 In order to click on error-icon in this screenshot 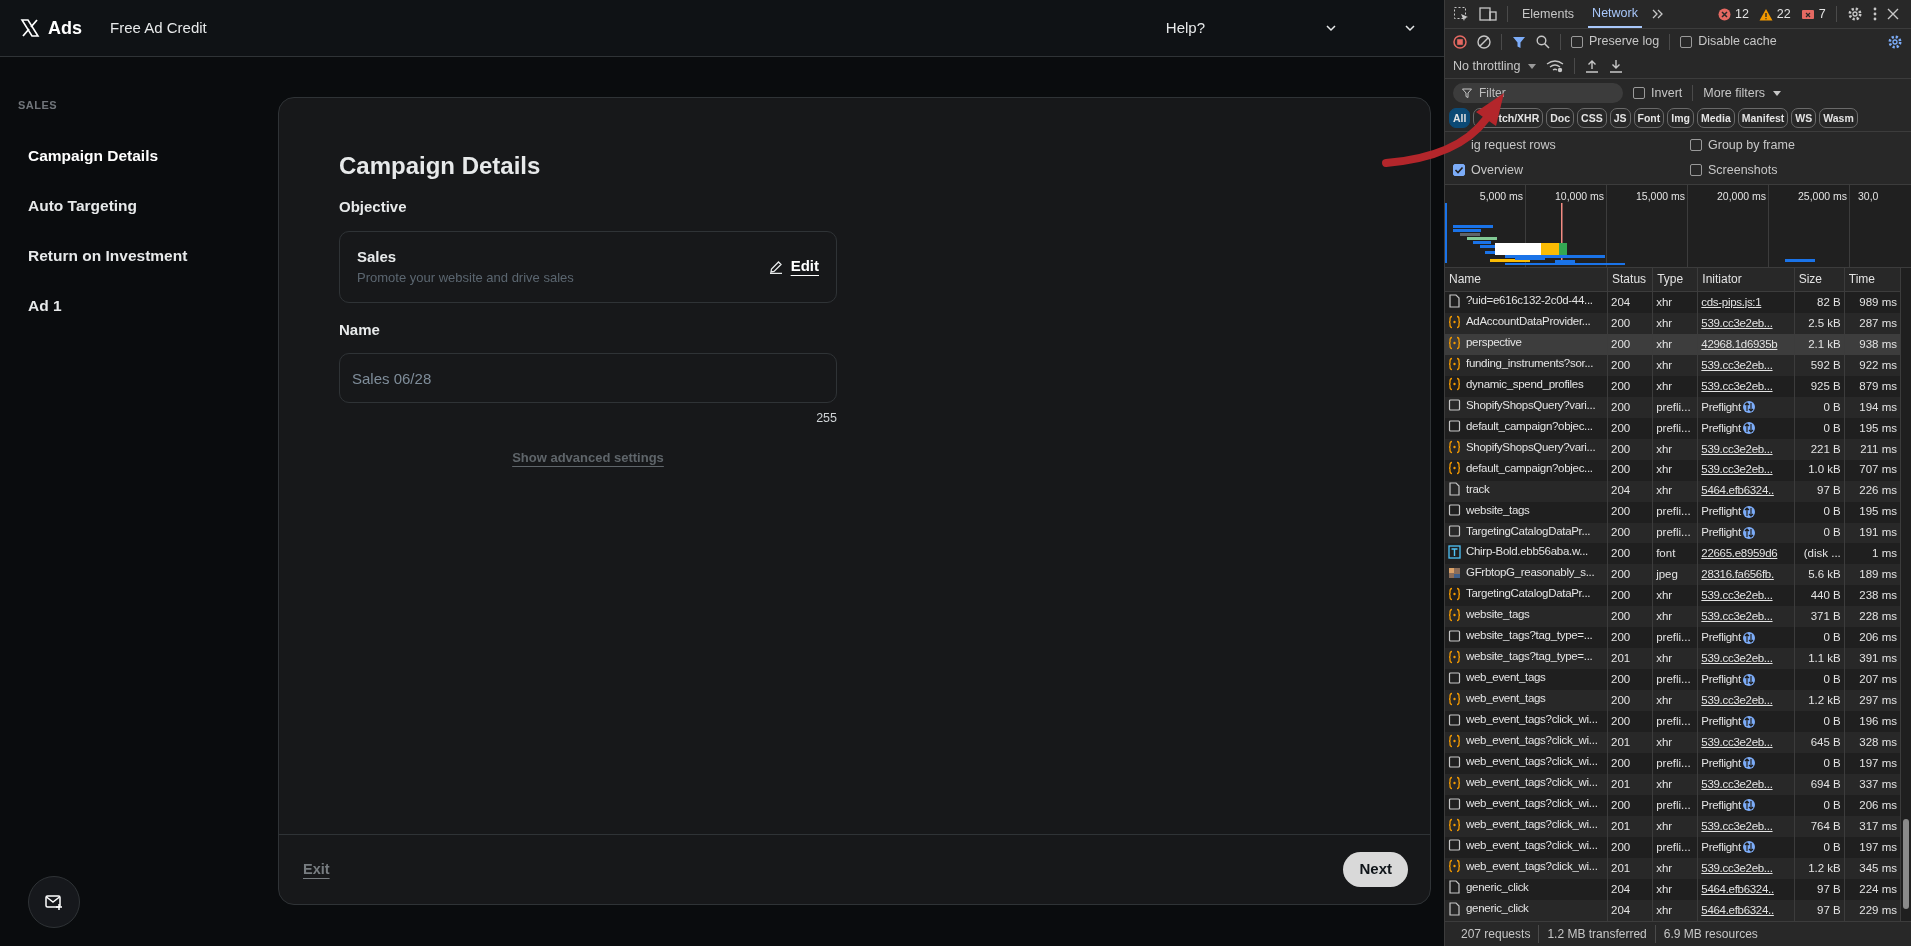, I will do `click(1724, 14)`.